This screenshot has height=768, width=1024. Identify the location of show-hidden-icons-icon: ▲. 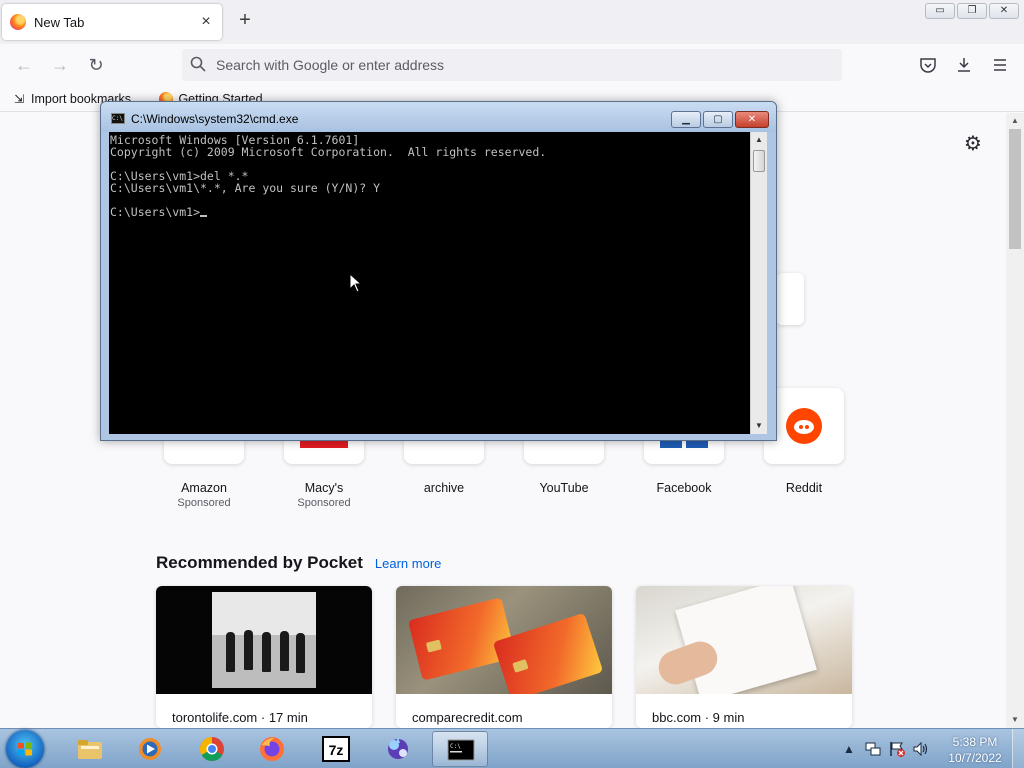
(849, 749).